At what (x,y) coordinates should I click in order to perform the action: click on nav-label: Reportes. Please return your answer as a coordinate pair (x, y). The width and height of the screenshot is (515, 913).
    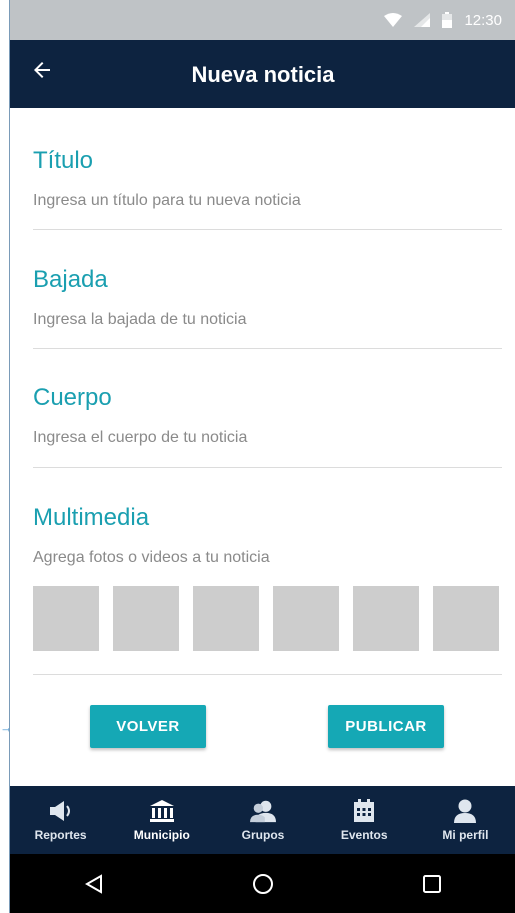
    Looking at the image, I should click on (60, 835).